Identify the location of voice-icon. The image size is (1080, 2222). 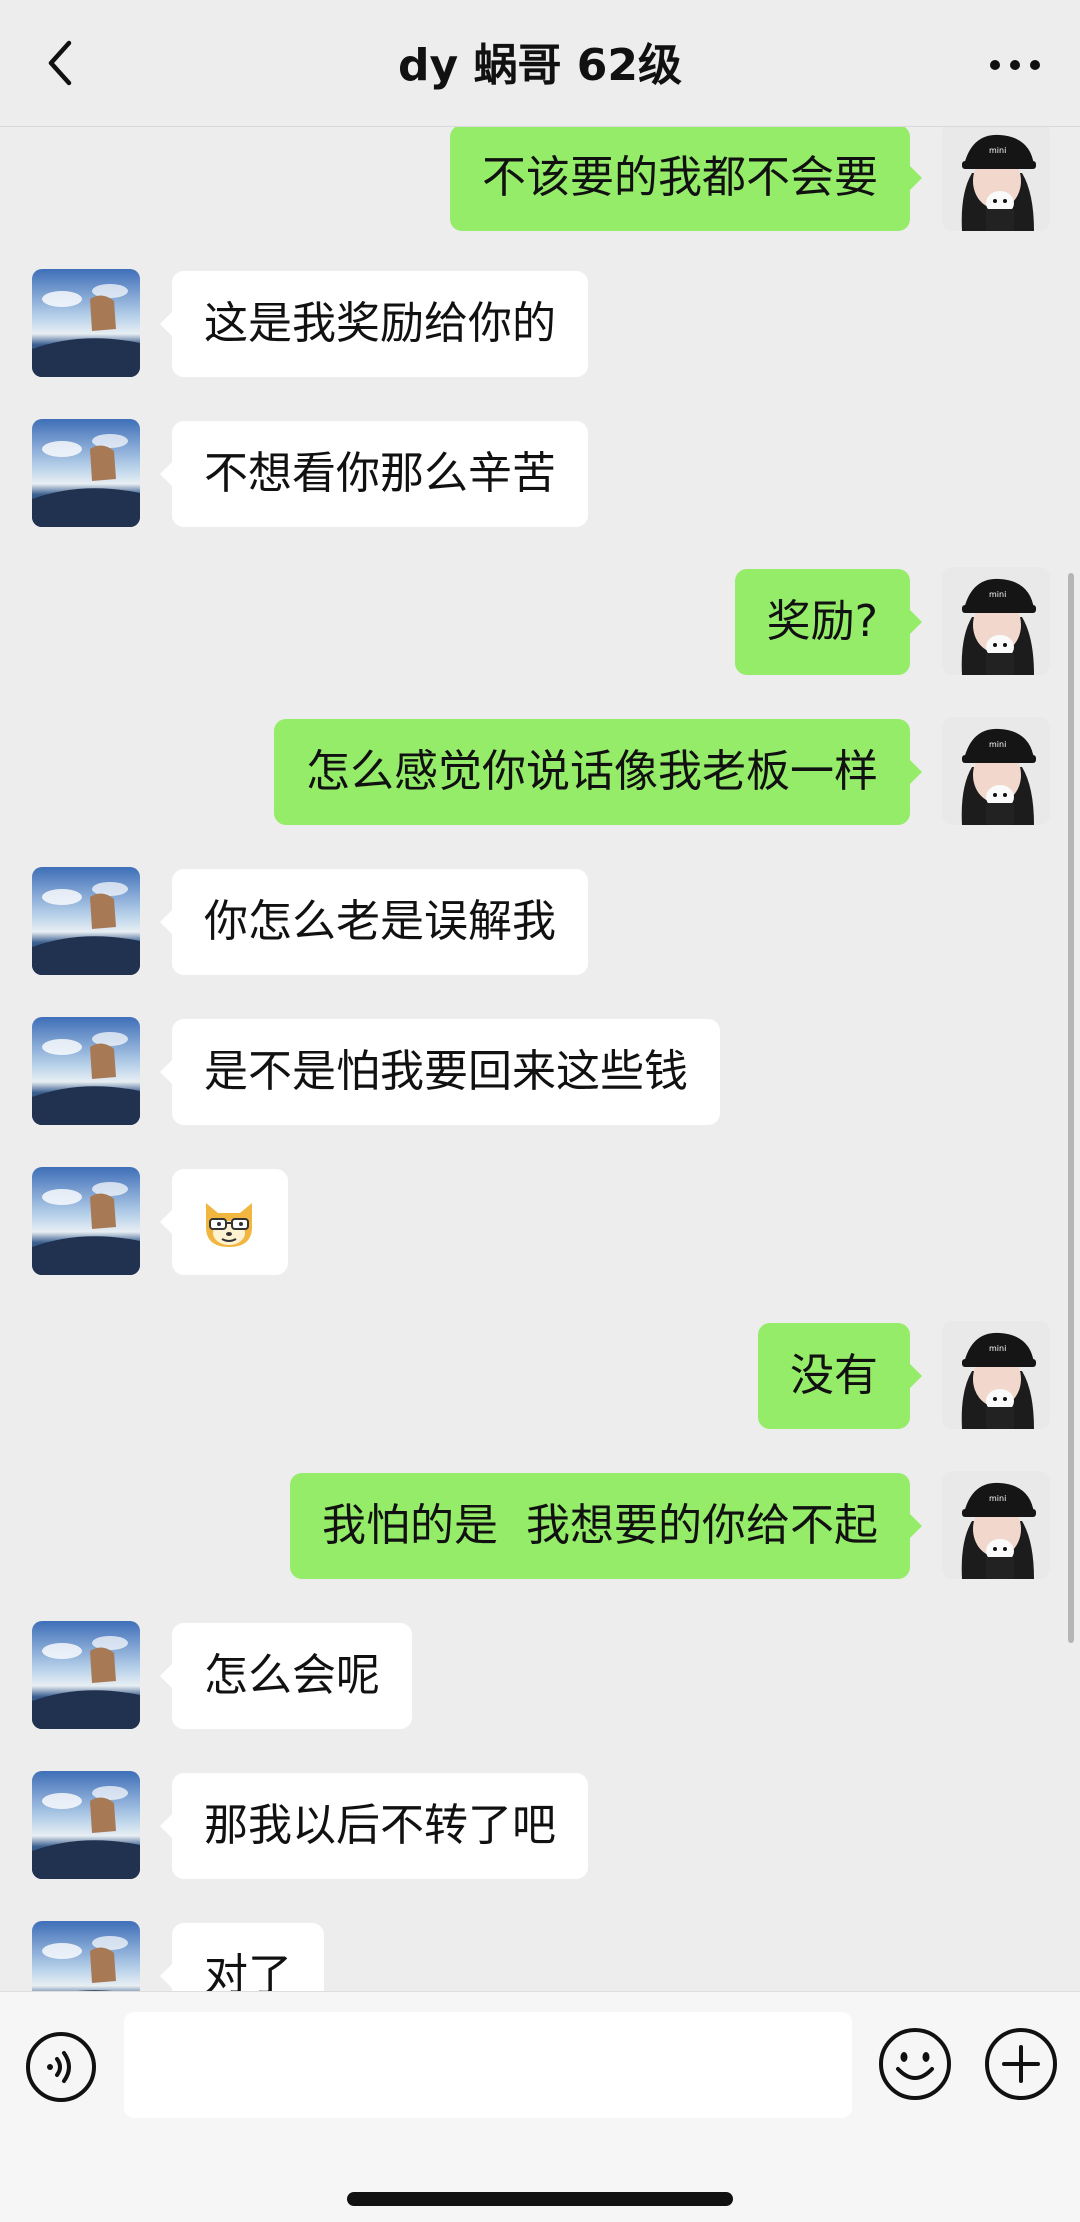
(61, 2067).